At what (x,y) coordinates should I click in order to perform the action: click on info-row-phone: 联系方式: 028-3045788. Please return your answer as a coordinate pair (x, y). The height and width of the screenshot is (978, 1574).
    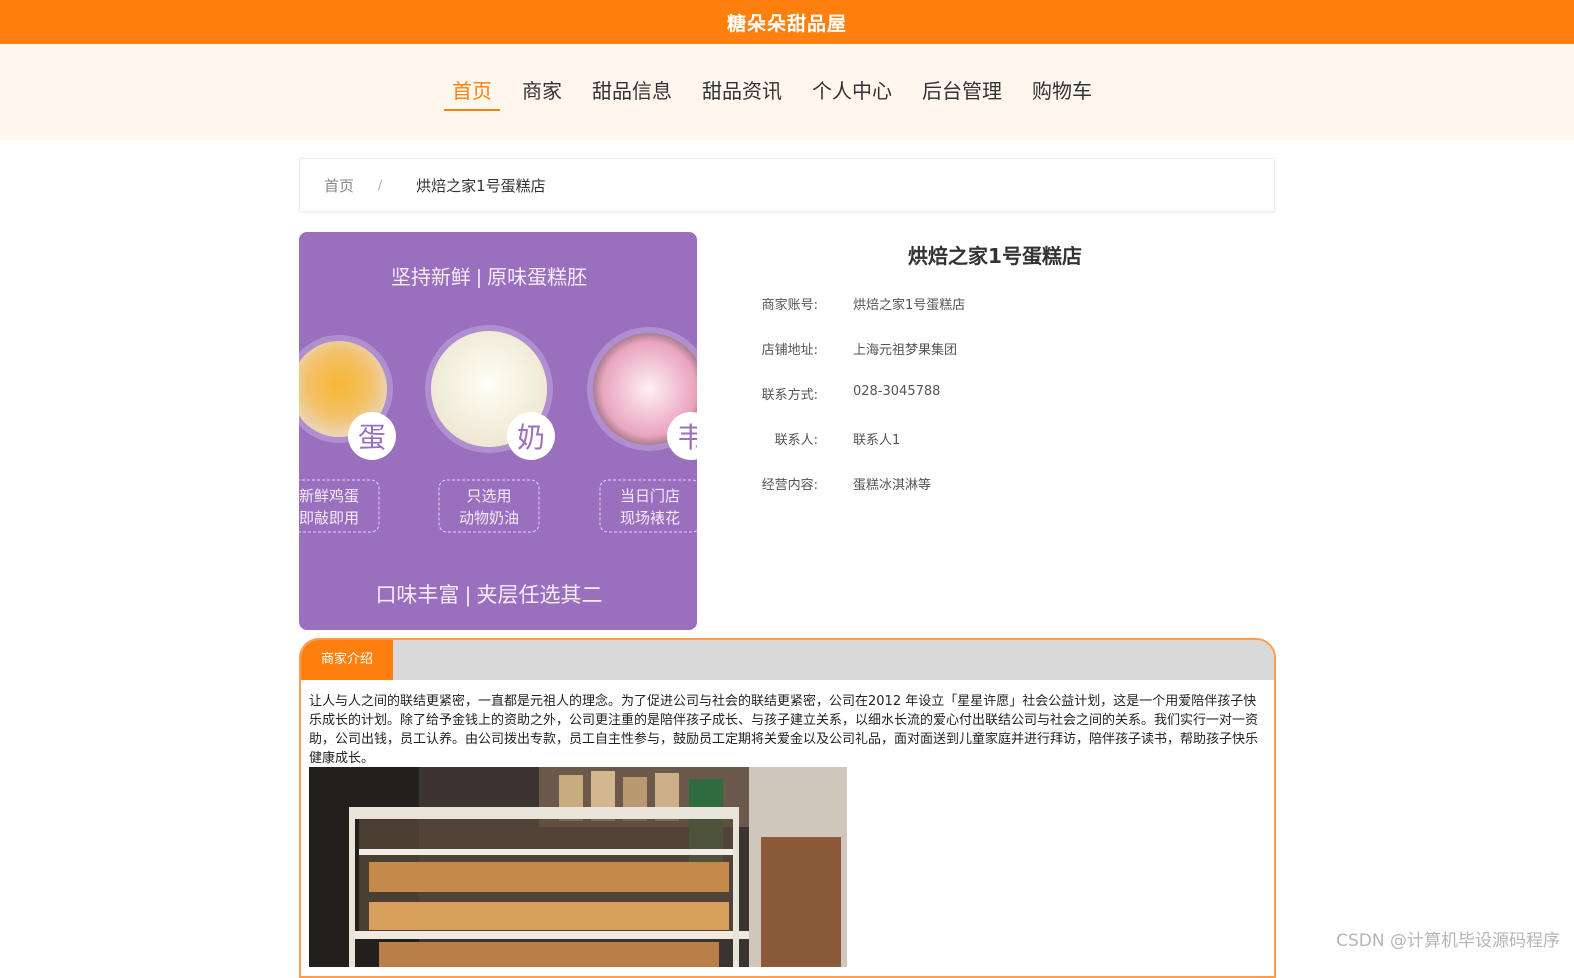
    Looking at the image, I should click on (840, 396).